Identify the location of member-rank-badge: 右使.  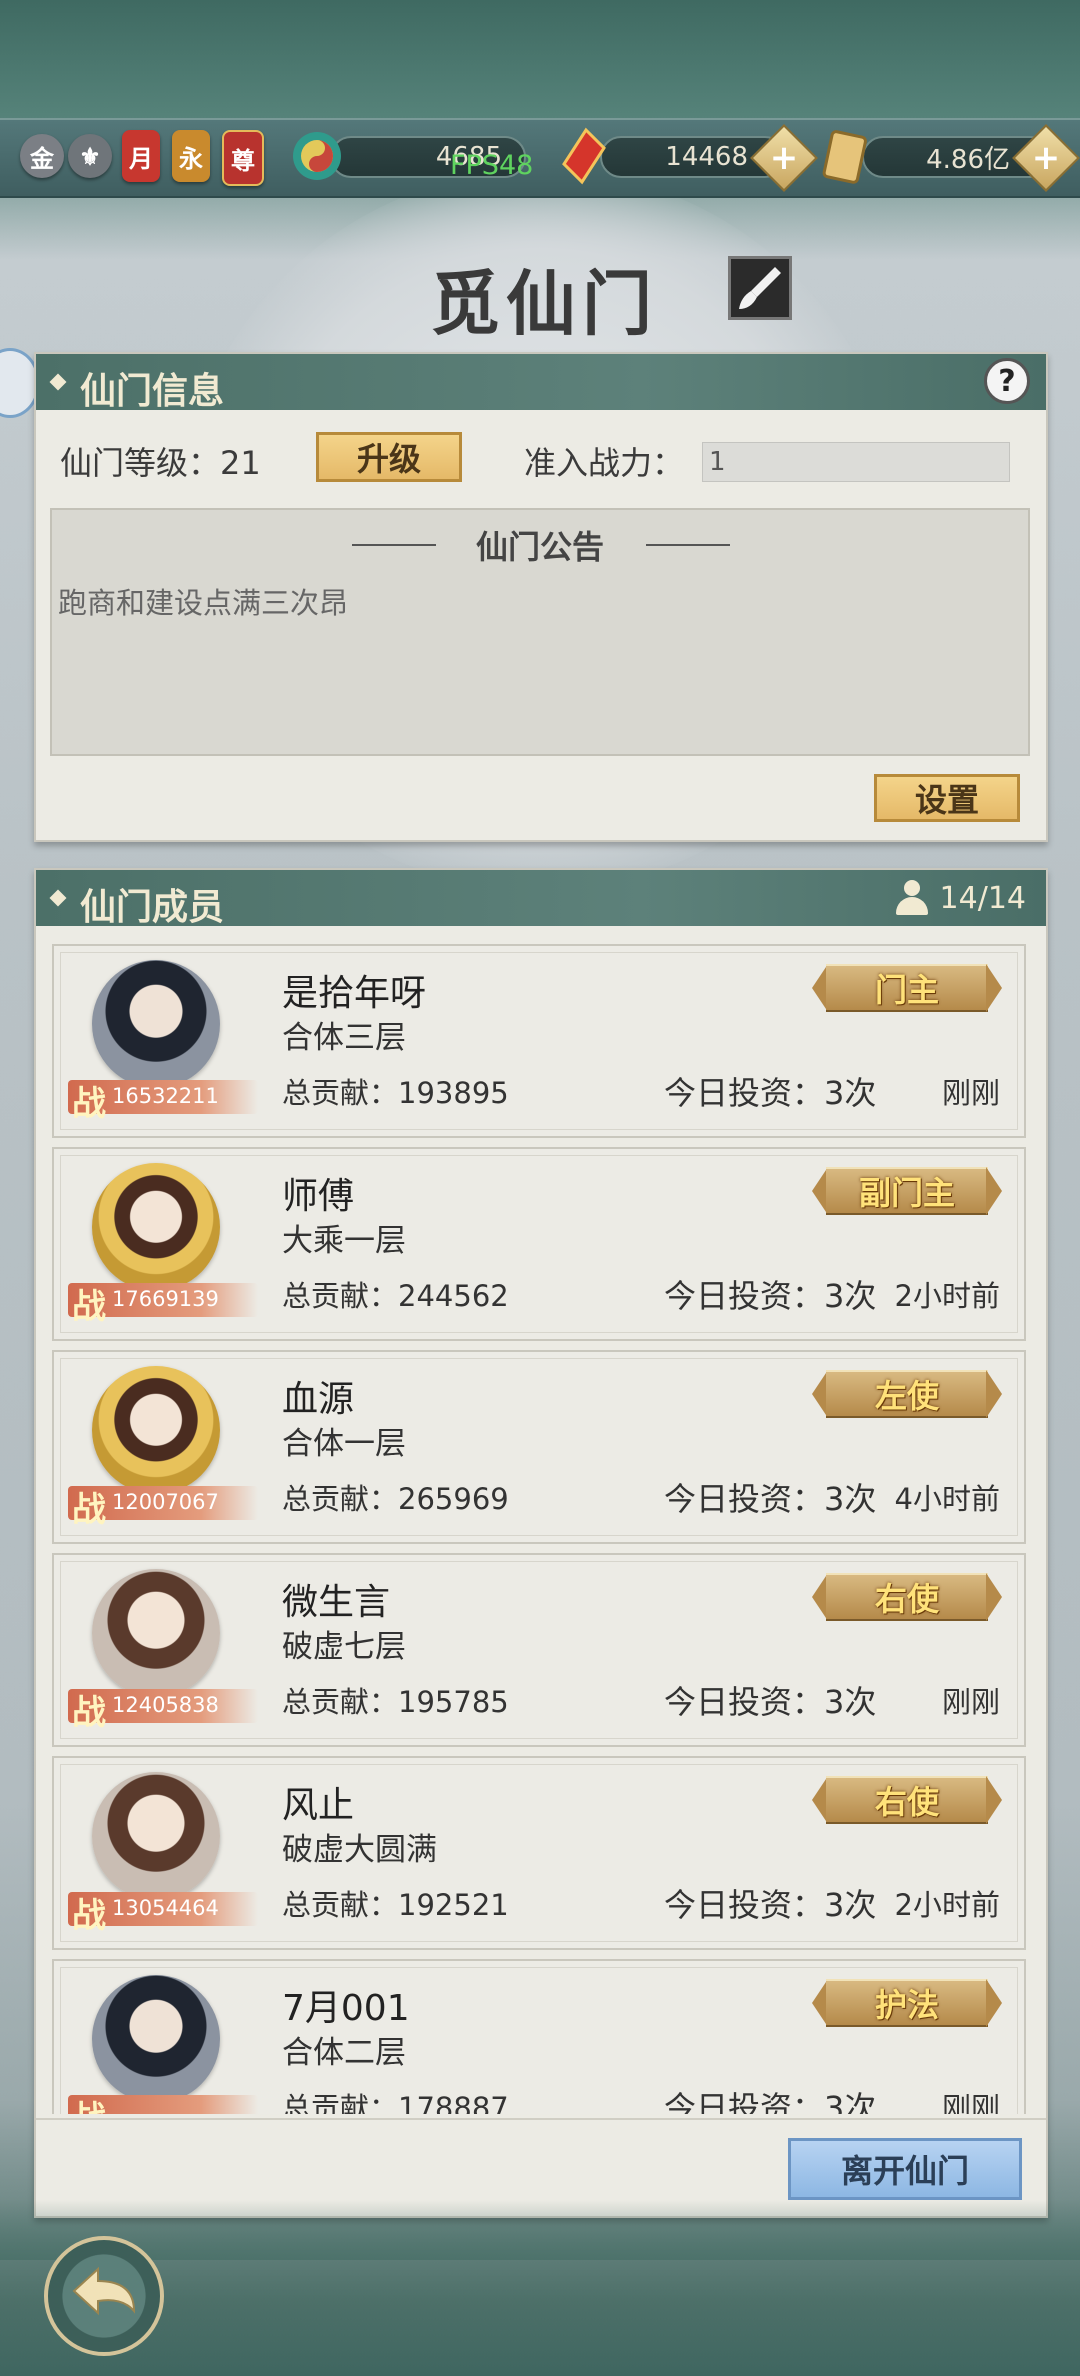
(907, 1800).